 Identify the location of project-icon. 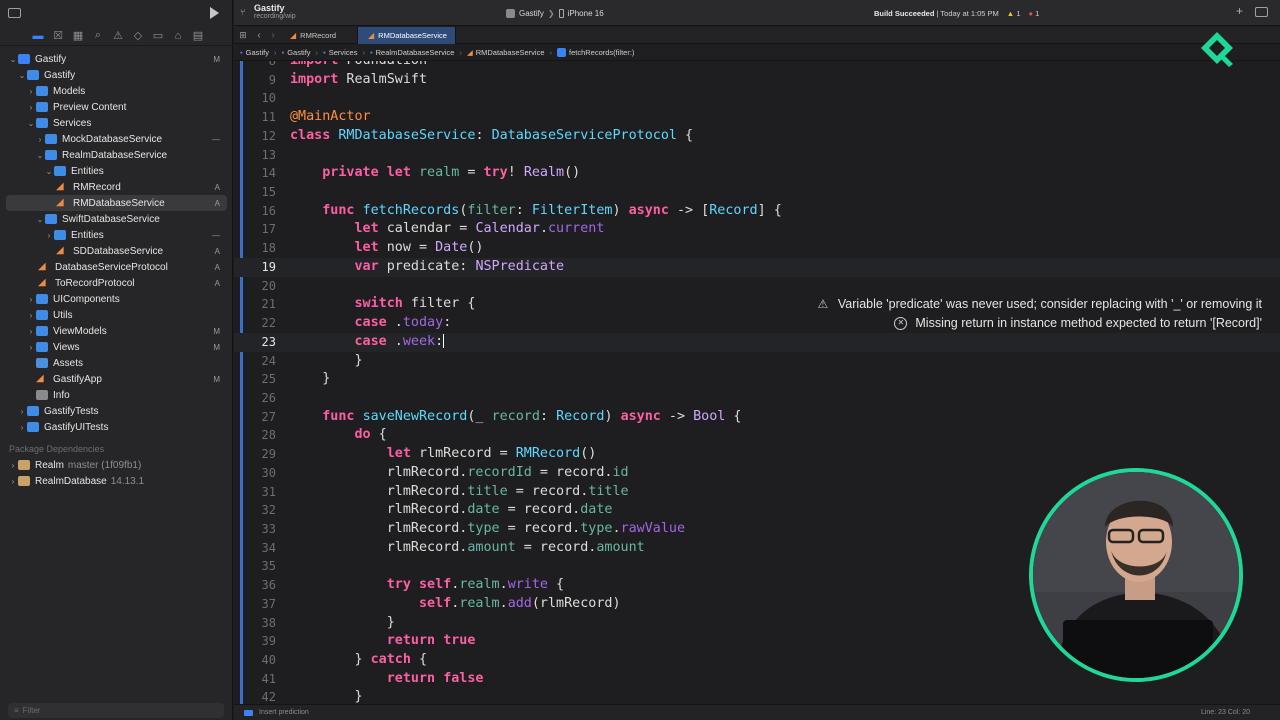
(24, 59).